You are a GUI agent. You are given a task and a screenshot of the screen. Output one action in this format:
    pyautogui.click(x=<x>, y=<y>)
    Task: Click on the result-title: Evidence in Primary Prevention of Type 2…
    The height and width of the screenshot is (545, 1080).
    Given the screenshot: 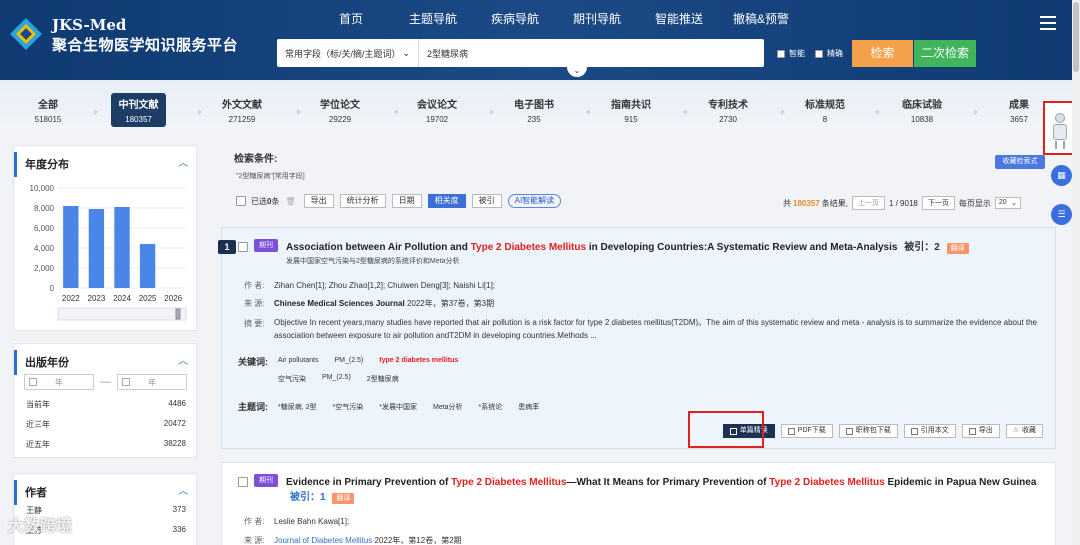 What is the action you would take?
    pyautogui.click(x=666, y=490)
    